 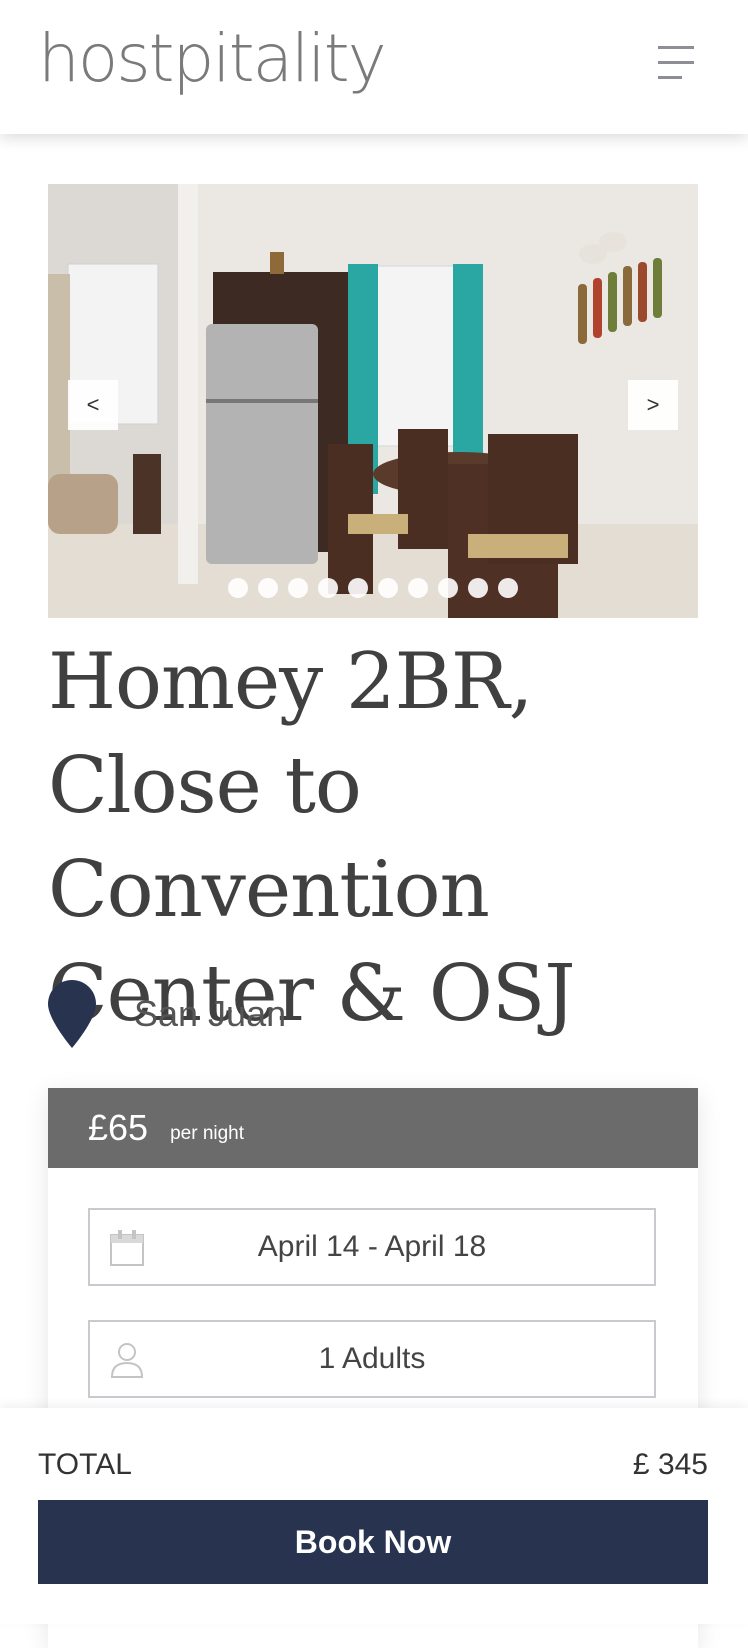 I want to click on guests-field: 1 Adults, so click(x=372, y=1359).